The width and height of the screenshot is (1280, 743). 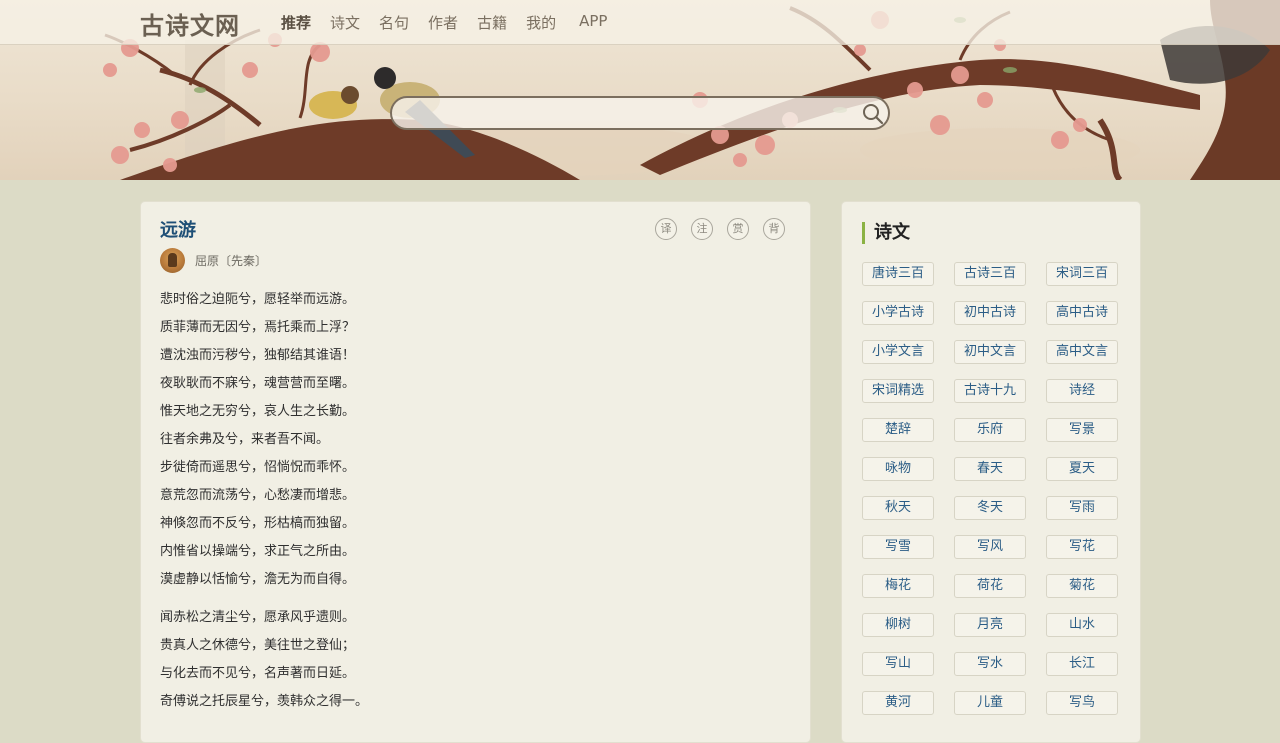 I want to click on category-tag: 菊花, so click(x=1082, y=586).